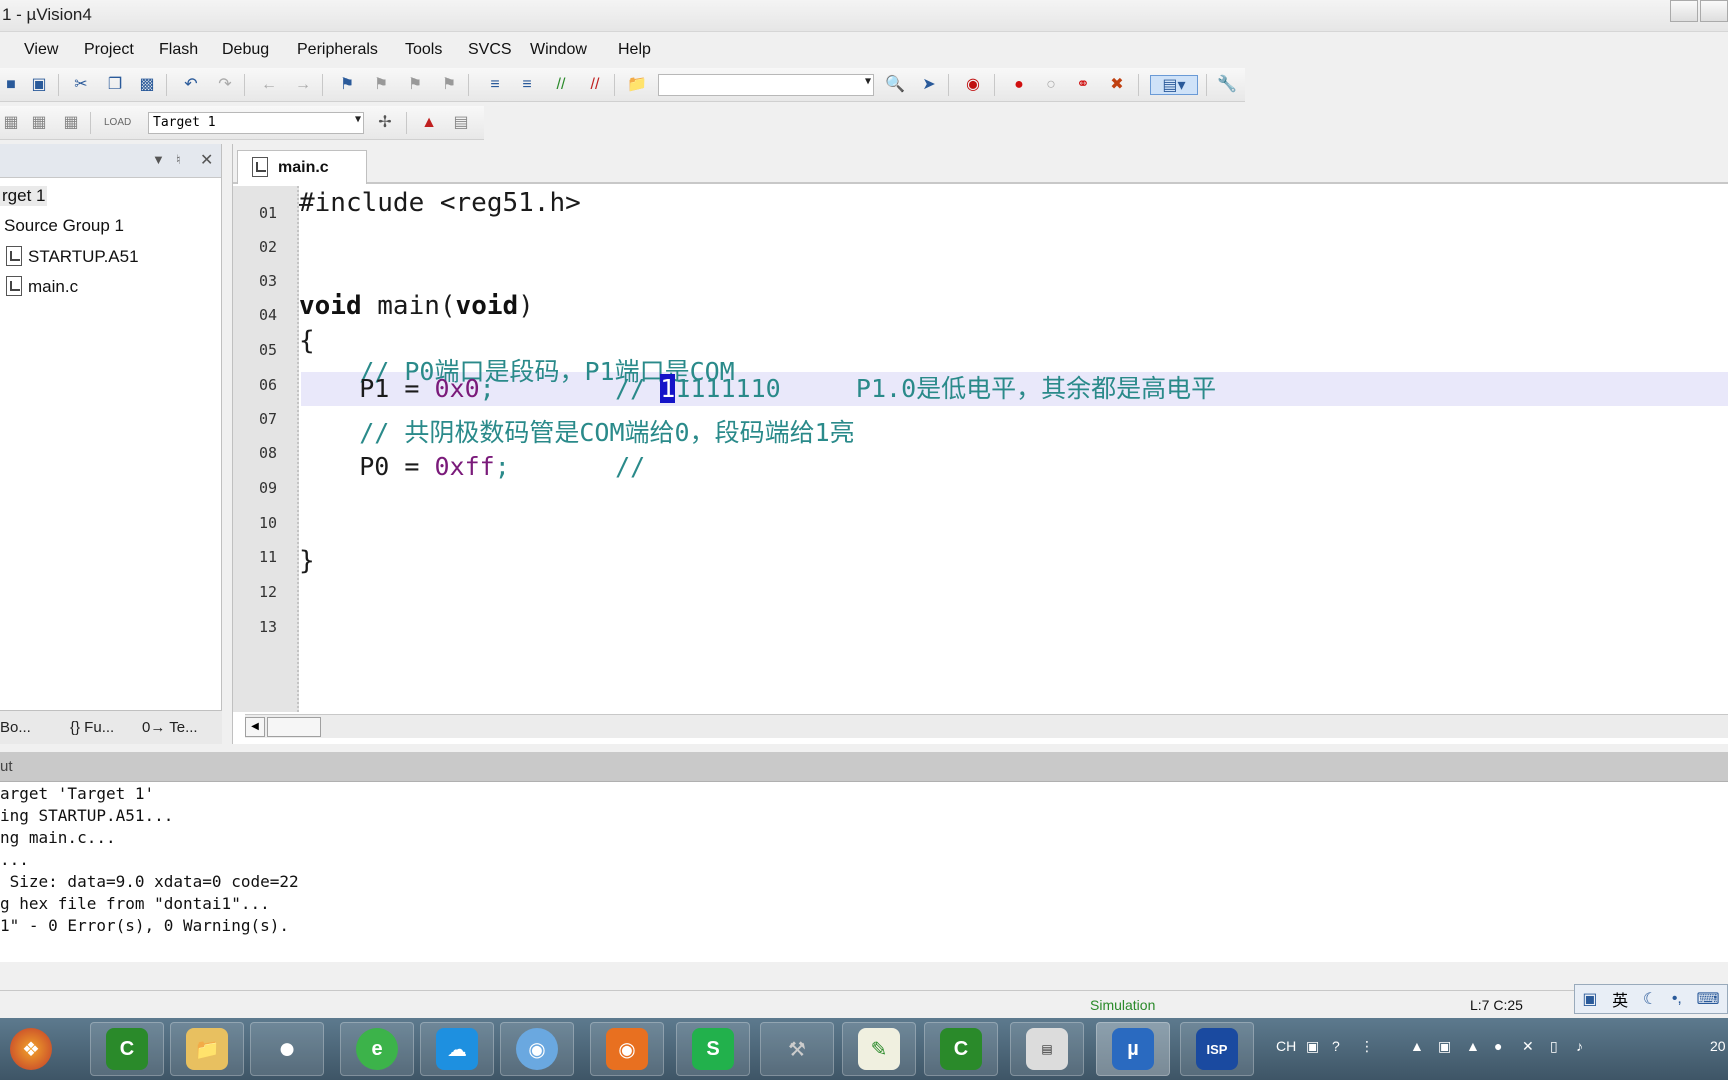  Describe the element at coordinates (1554, 1046) in the screenshot. I see `battery-icon: ▯` at that location.